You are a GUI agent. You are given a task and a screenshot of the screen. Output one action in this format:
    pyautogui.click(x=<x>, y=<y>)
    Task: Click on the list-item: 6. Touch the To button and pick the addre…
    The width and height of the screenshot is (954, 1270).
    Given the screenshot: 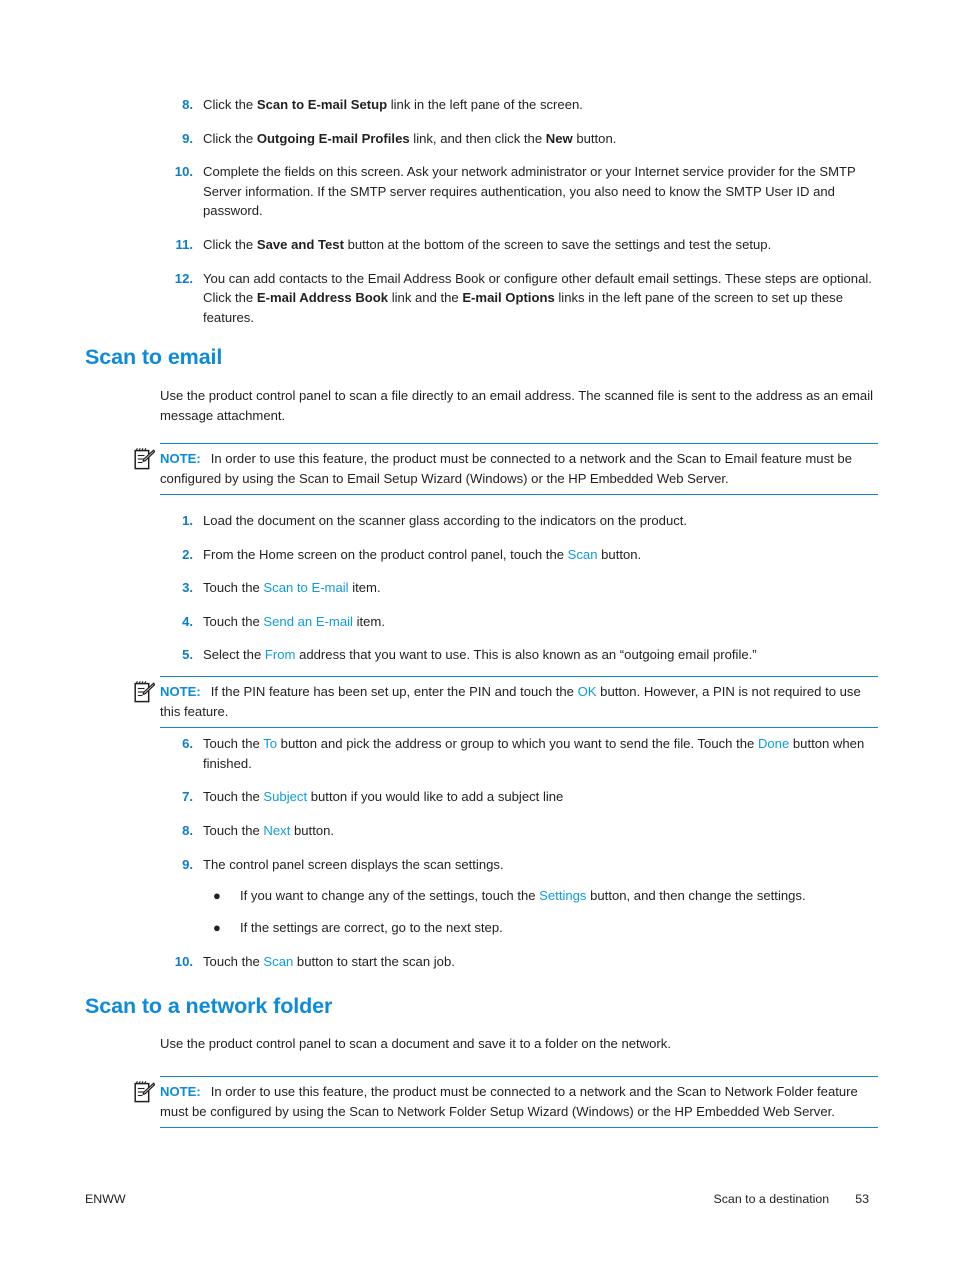 What is the action you would take?
    pyautogui.click(x=519, y=753)
    